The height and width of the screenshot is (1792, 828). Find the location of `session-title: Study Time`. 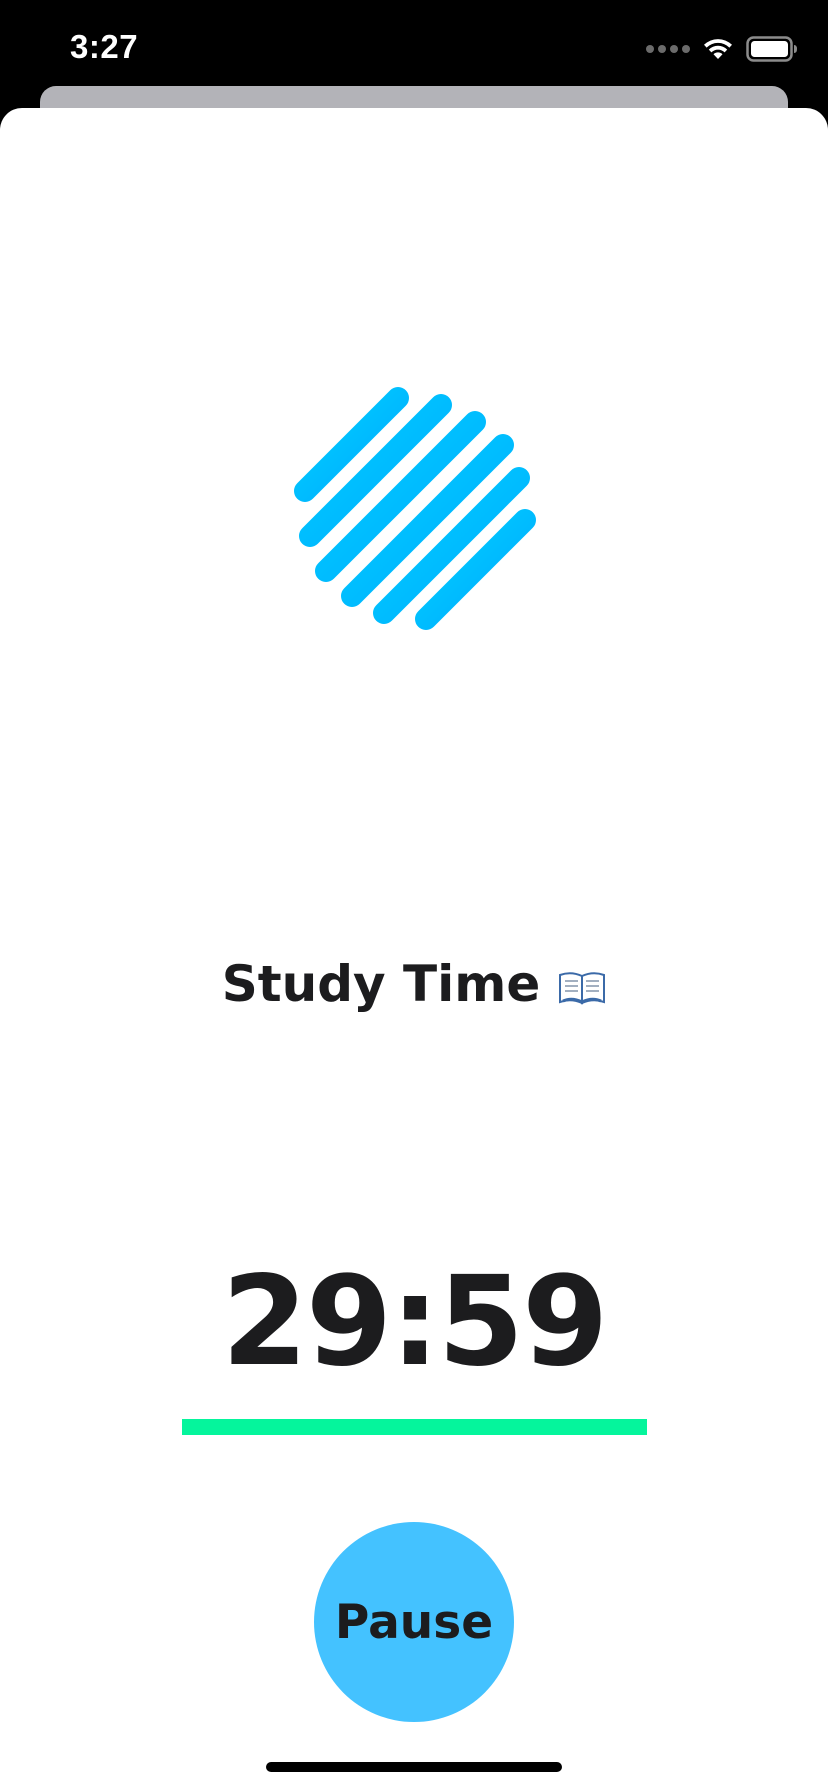

session-title: Study Time is located at coordinates (414, 986).